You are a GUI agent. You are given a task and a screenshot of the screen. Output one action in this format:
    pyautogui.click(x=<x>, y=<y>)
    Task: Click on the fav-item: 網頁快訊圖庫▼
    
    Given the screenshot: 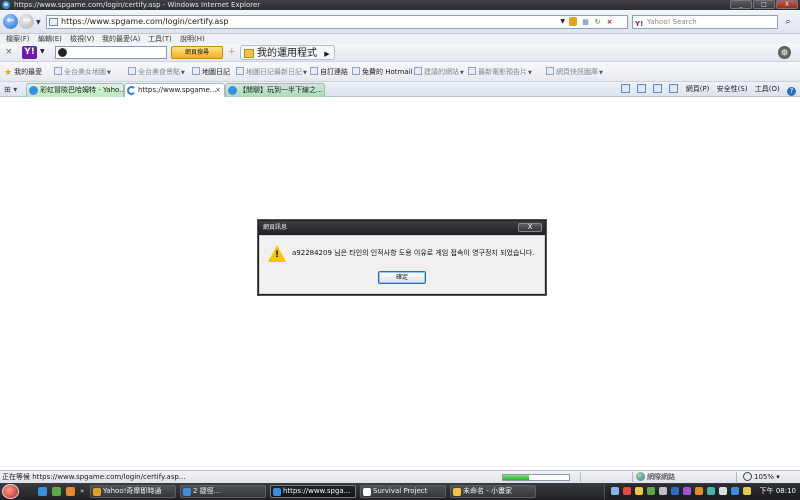 What is the action you would take?
    pyautogui.click(x=574, y=72)
    